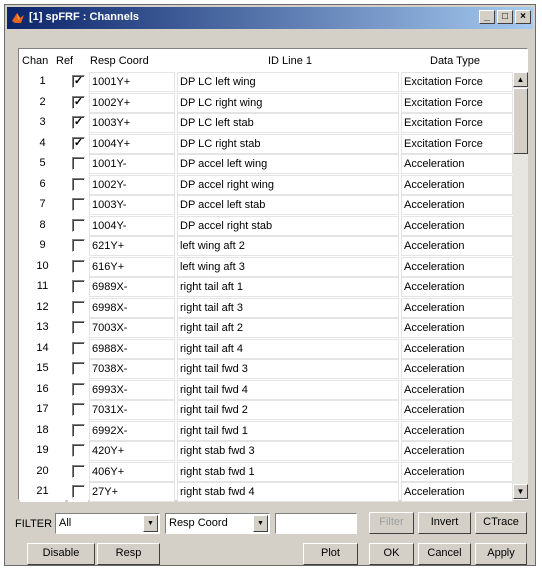  I want to click on table-row: 9 621Y+ left wing aft 2 Acceleration, so click(266, 246).